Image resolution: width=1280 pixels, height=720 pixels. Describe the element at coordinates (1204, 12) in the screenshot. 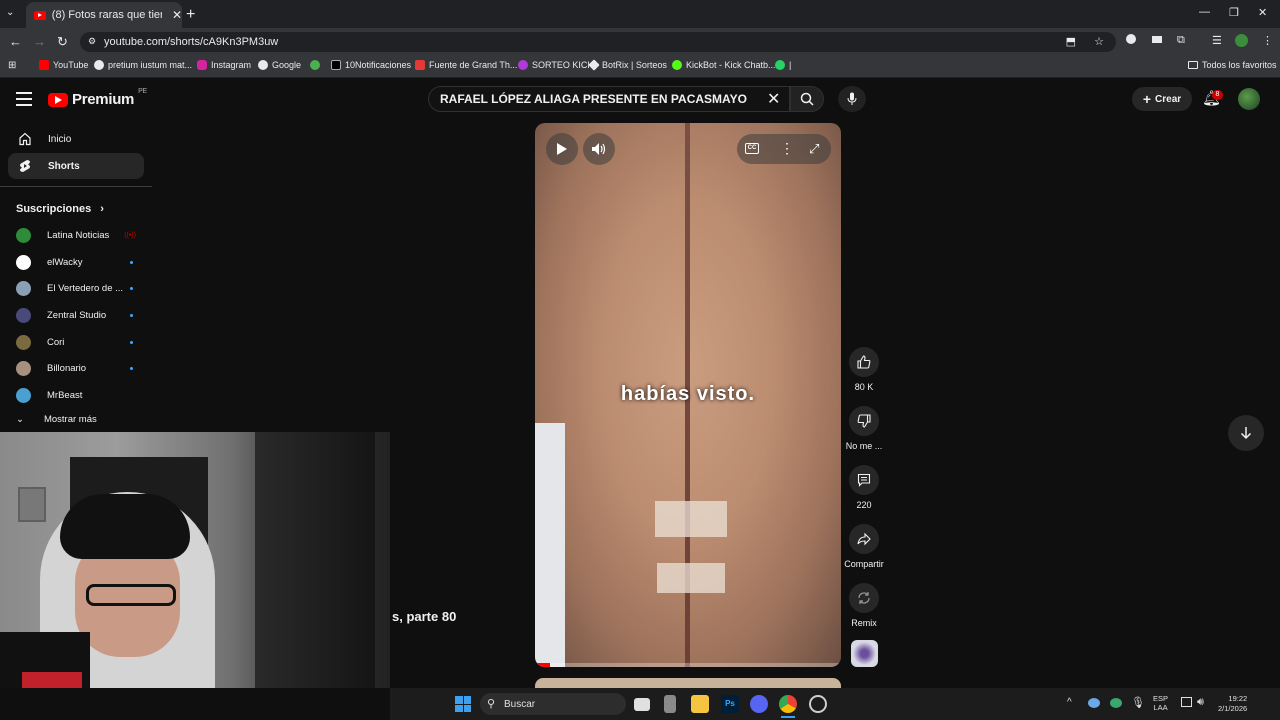

I see `minimize-icon: —` at that location.